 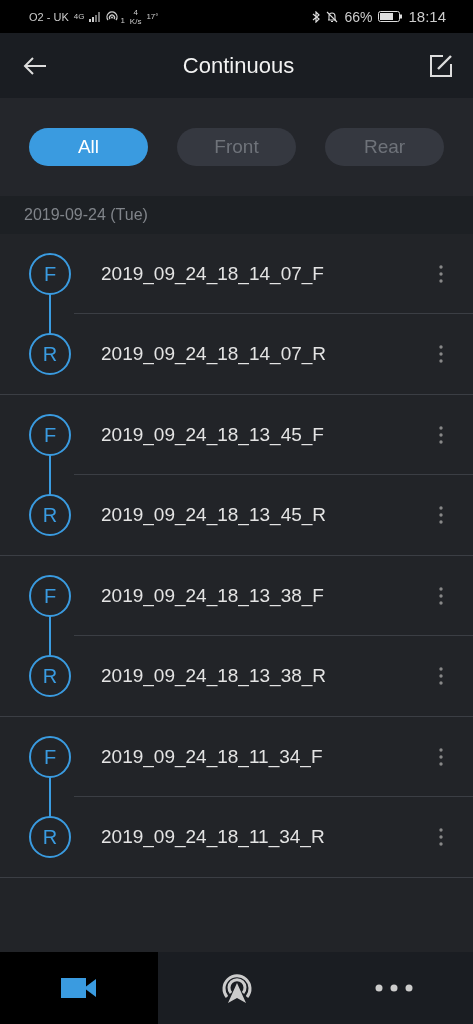 What do you see at coordinates (152, 16) in the screenshot?
I see `temperature-text: 17°` at bounding box center [152, 16].